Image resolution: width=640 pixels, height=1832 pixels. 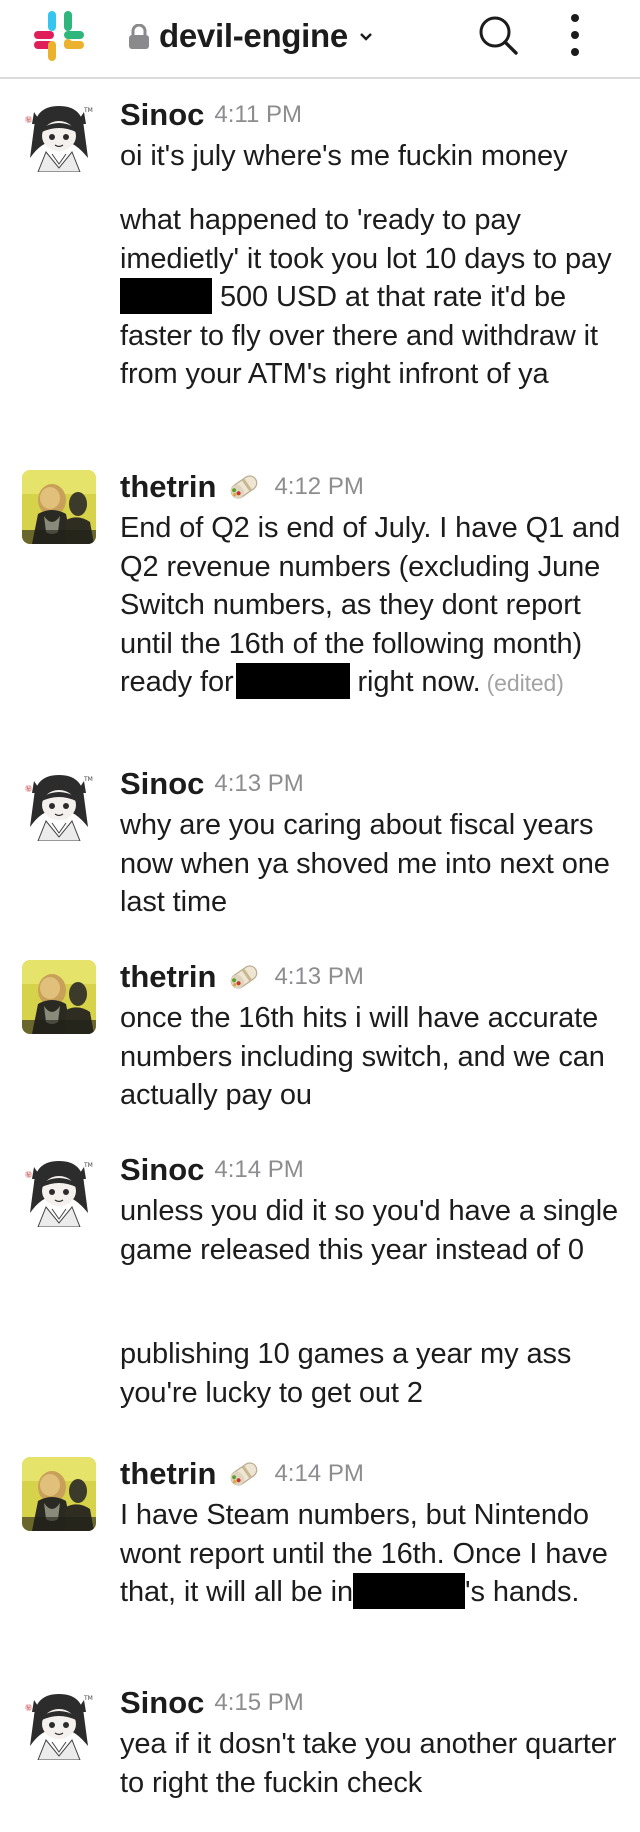 I want to click on message-line: right now., so click(x=419, y=682).